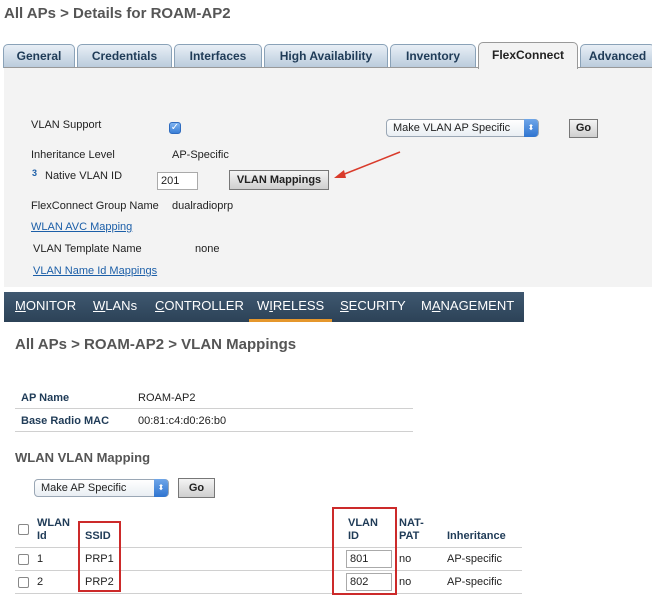  What do you see at coordinates (364, 551) in the screenshot?
I see `vlan-id-highlight-box` at bounding box center [364, 551].